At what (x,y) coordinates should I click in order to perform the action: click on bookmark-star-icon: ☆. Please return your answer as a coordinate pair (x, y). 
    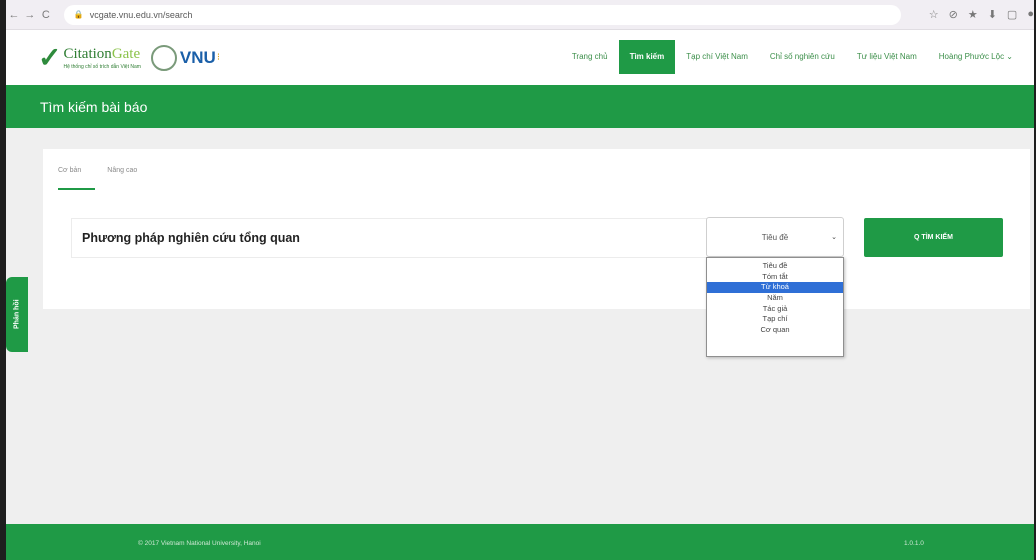
    Looking at the image, I should click on (934, 14).